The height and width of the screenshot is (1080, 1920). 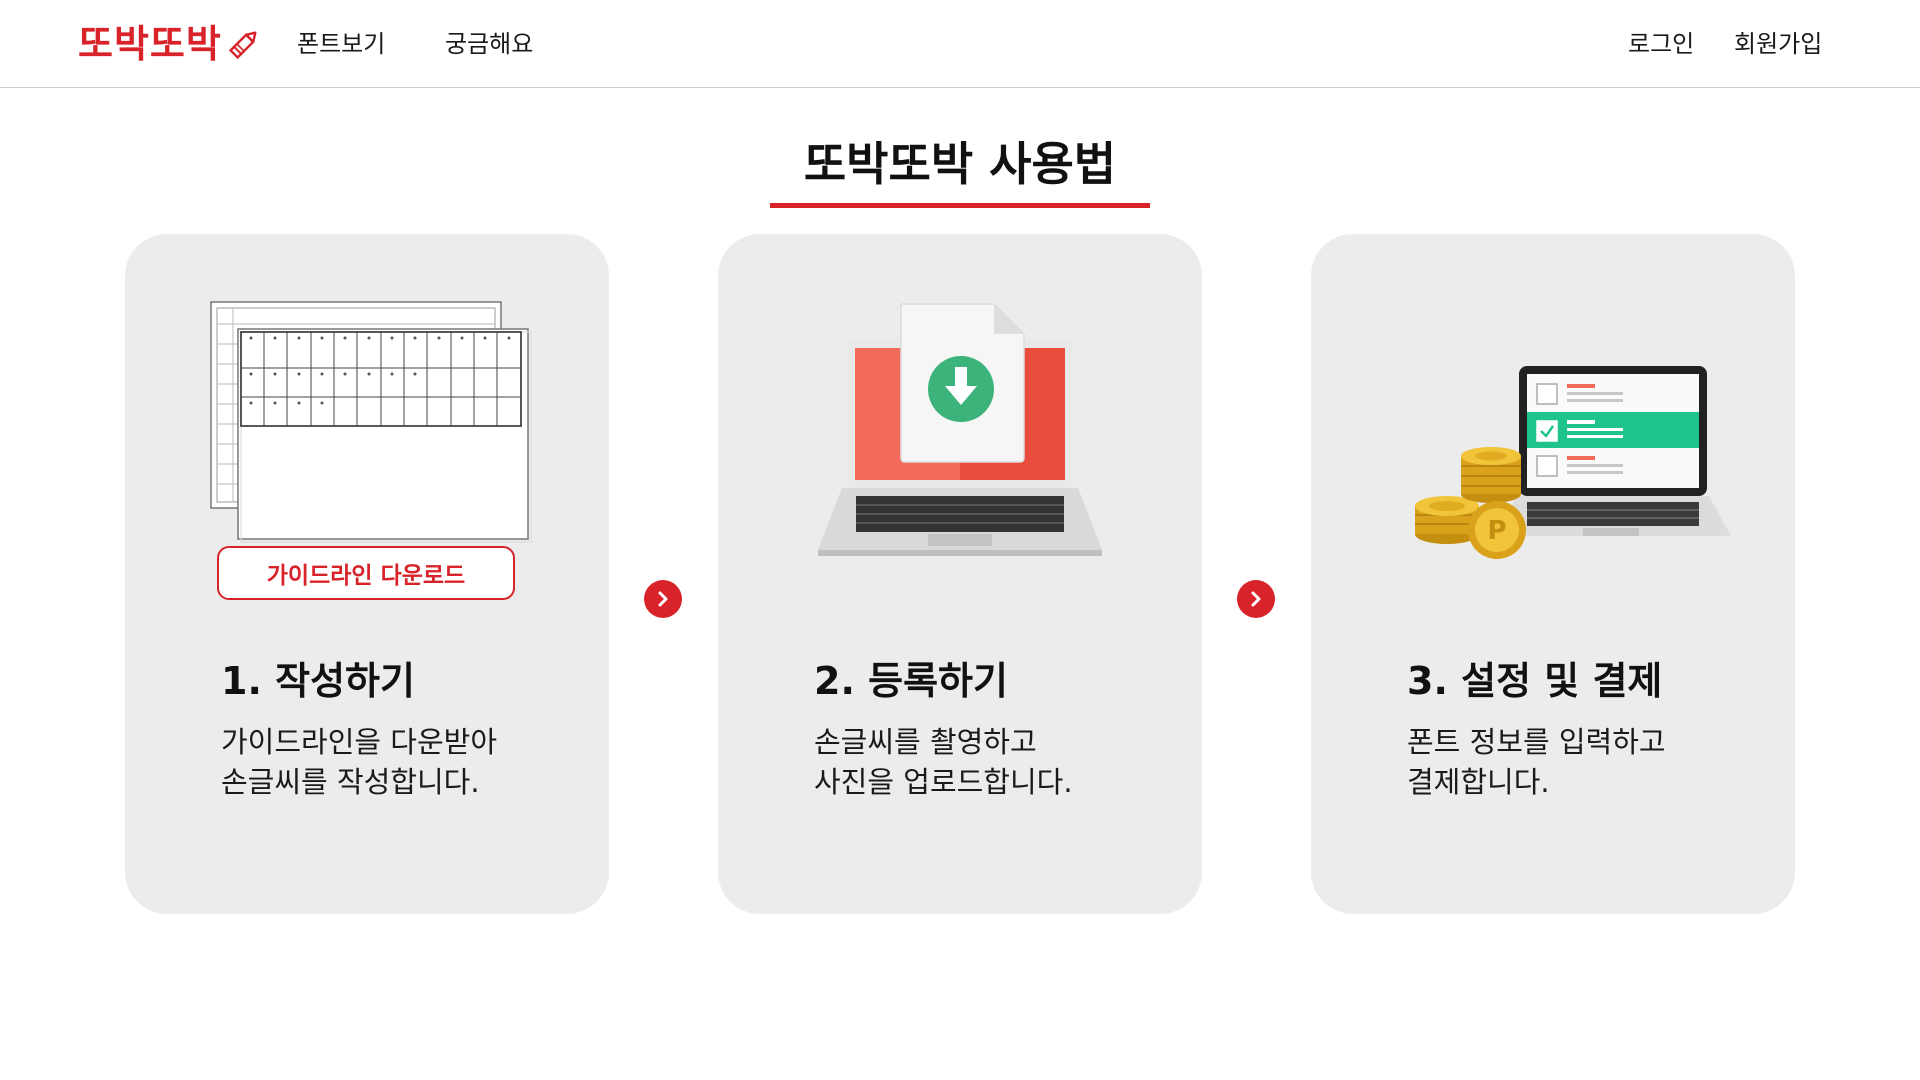 What do you see at coordinates (318, 681) in the screenshot?
I see `step-title: 1. 작성하기` at bounding box center [318, 681].